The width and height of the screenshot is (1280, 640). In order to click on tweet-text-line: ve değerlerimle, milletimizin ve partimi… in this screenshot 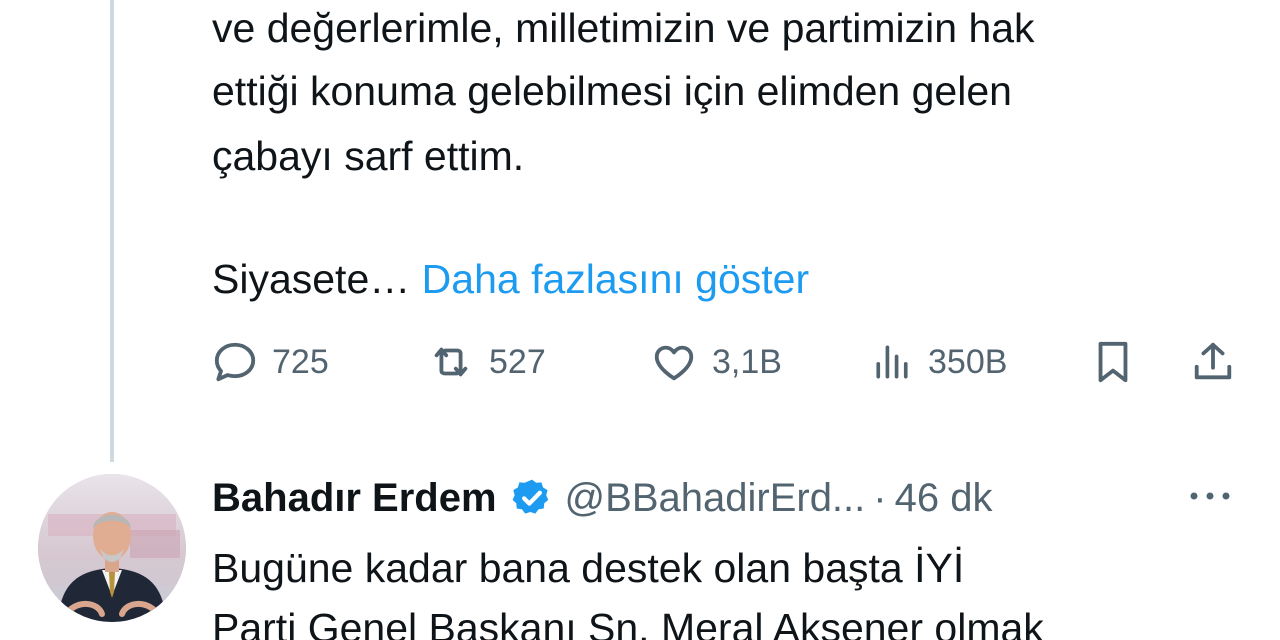, I will do `click(623, 28)`.